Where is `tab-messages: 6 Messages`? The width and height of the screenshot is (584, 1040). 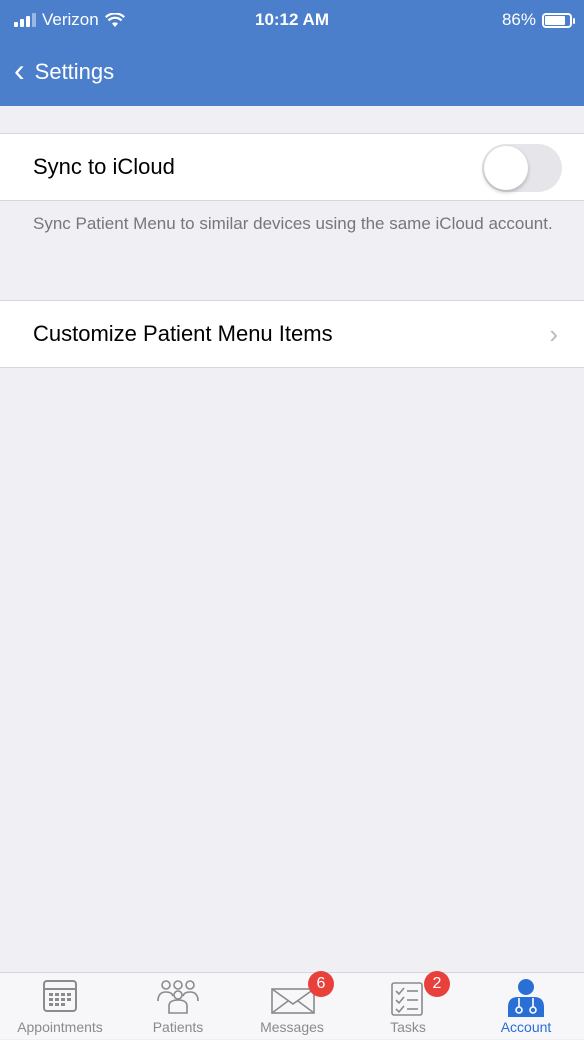
tab-messages: 6 Messages is located at coordinates (292, 1005).